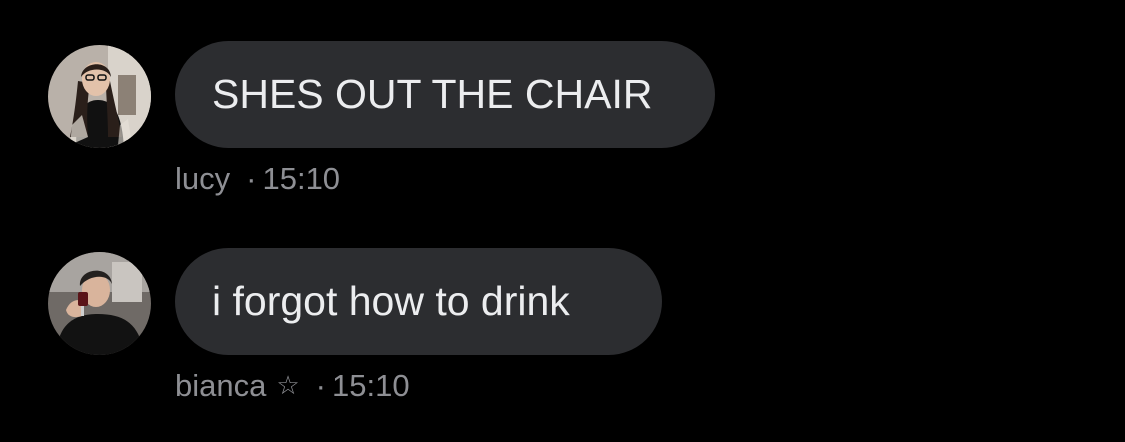  What do you see at coordinates (288, 386) in the screenshot?
I see `star-outline-icon: ☆` at bounding box center [288, 386].